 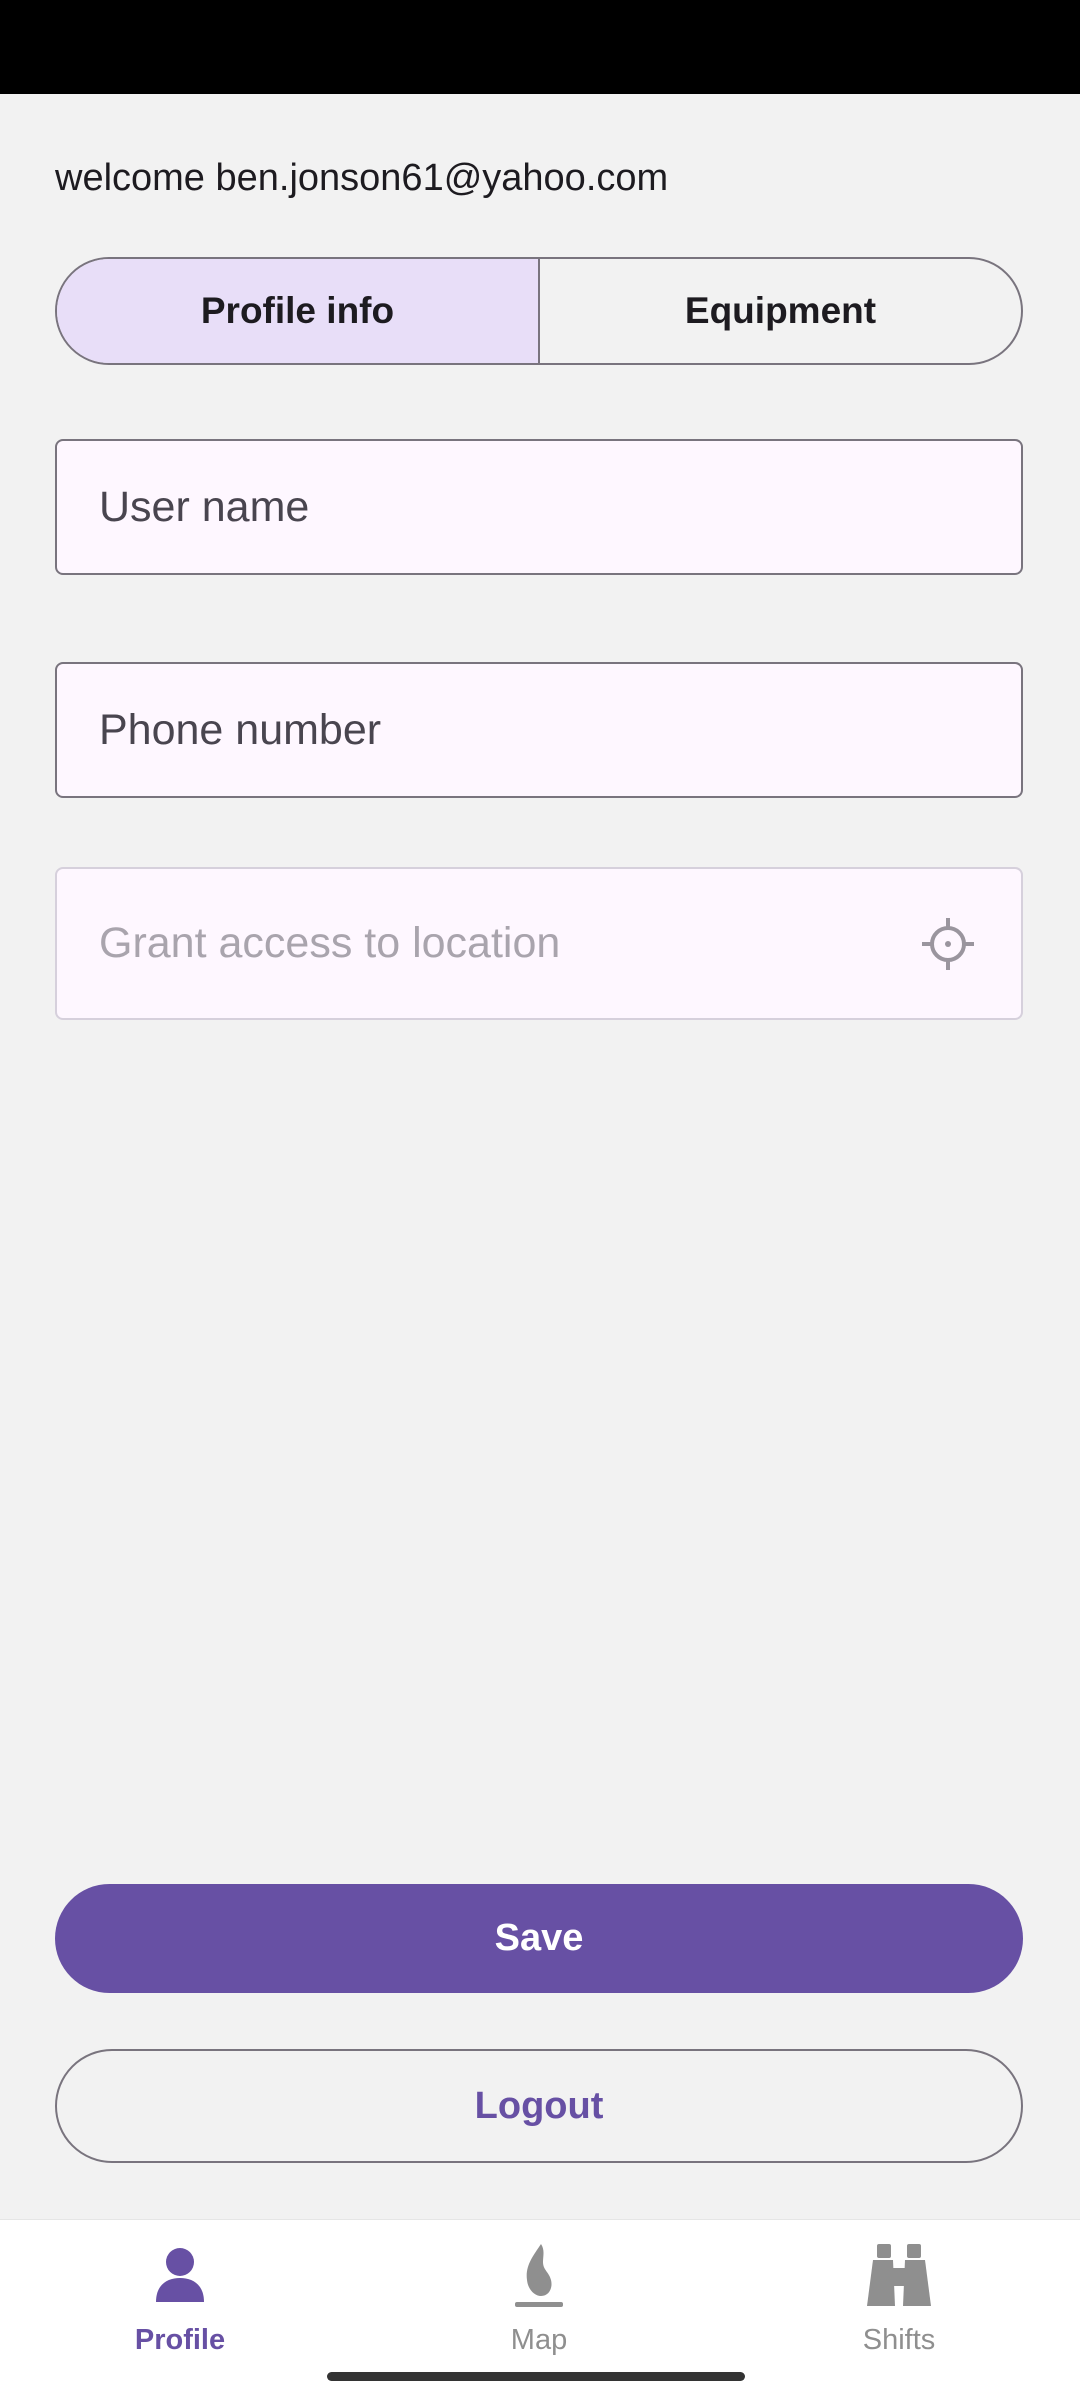 I want to click on person-icon, so click(x=180, y=2275).